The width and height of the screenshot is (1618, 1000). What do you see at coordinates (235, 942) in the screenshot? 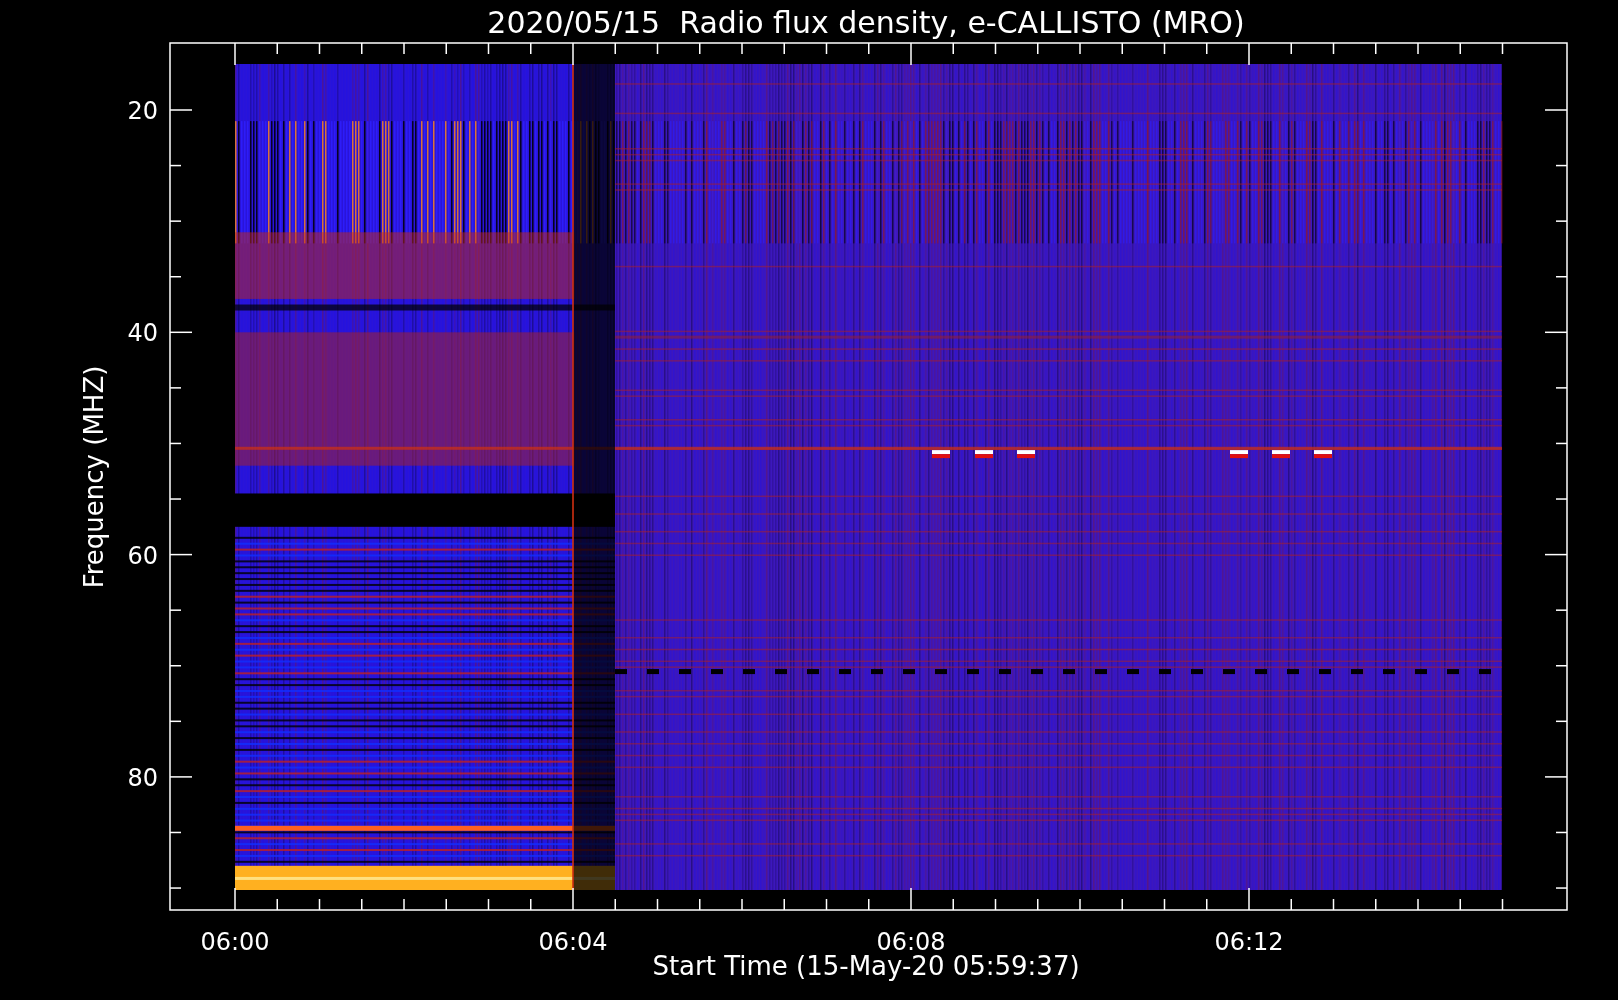
I see `tick-label: 06:00` at bounding box center [235, 942].